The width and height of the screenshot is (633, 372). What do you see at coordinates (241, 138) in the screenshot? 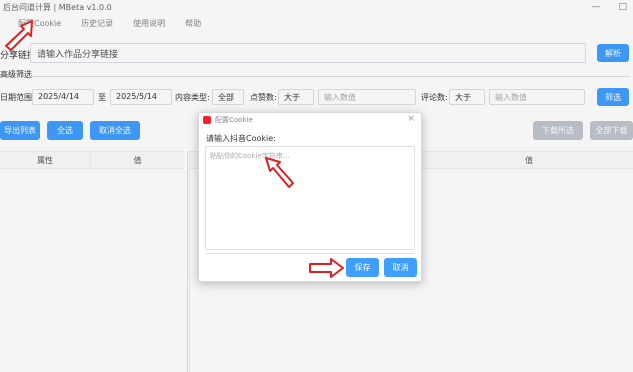
I see `cookie-label: 请输入抖音Cookie:` at bounding box center [241, 138].